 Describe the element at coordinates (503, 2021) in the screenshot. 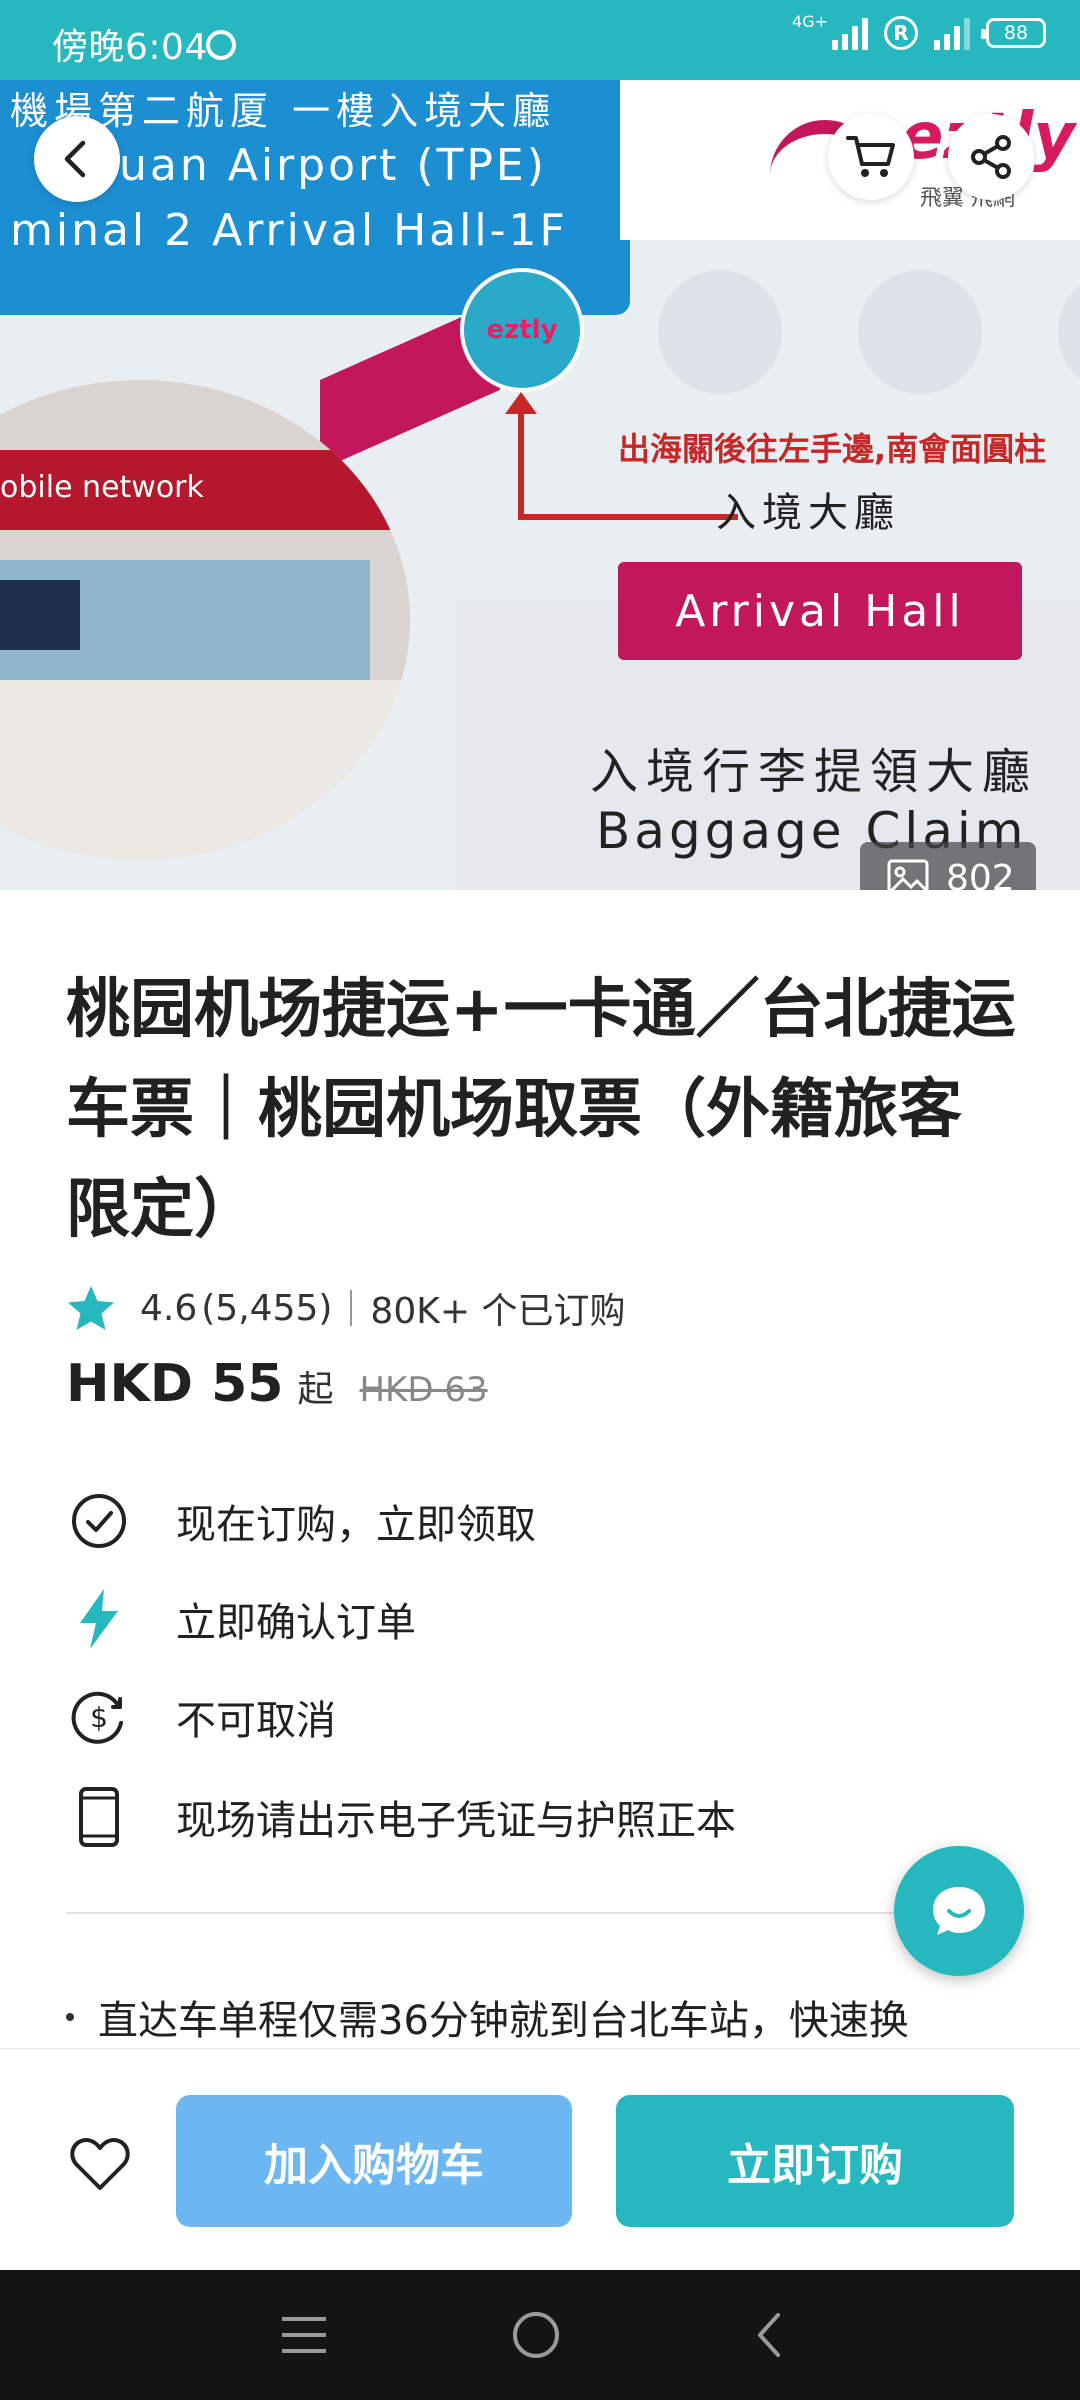

I see `description-text: 直达车单程仅需36分钟就到台北车站，快速换` at that location.